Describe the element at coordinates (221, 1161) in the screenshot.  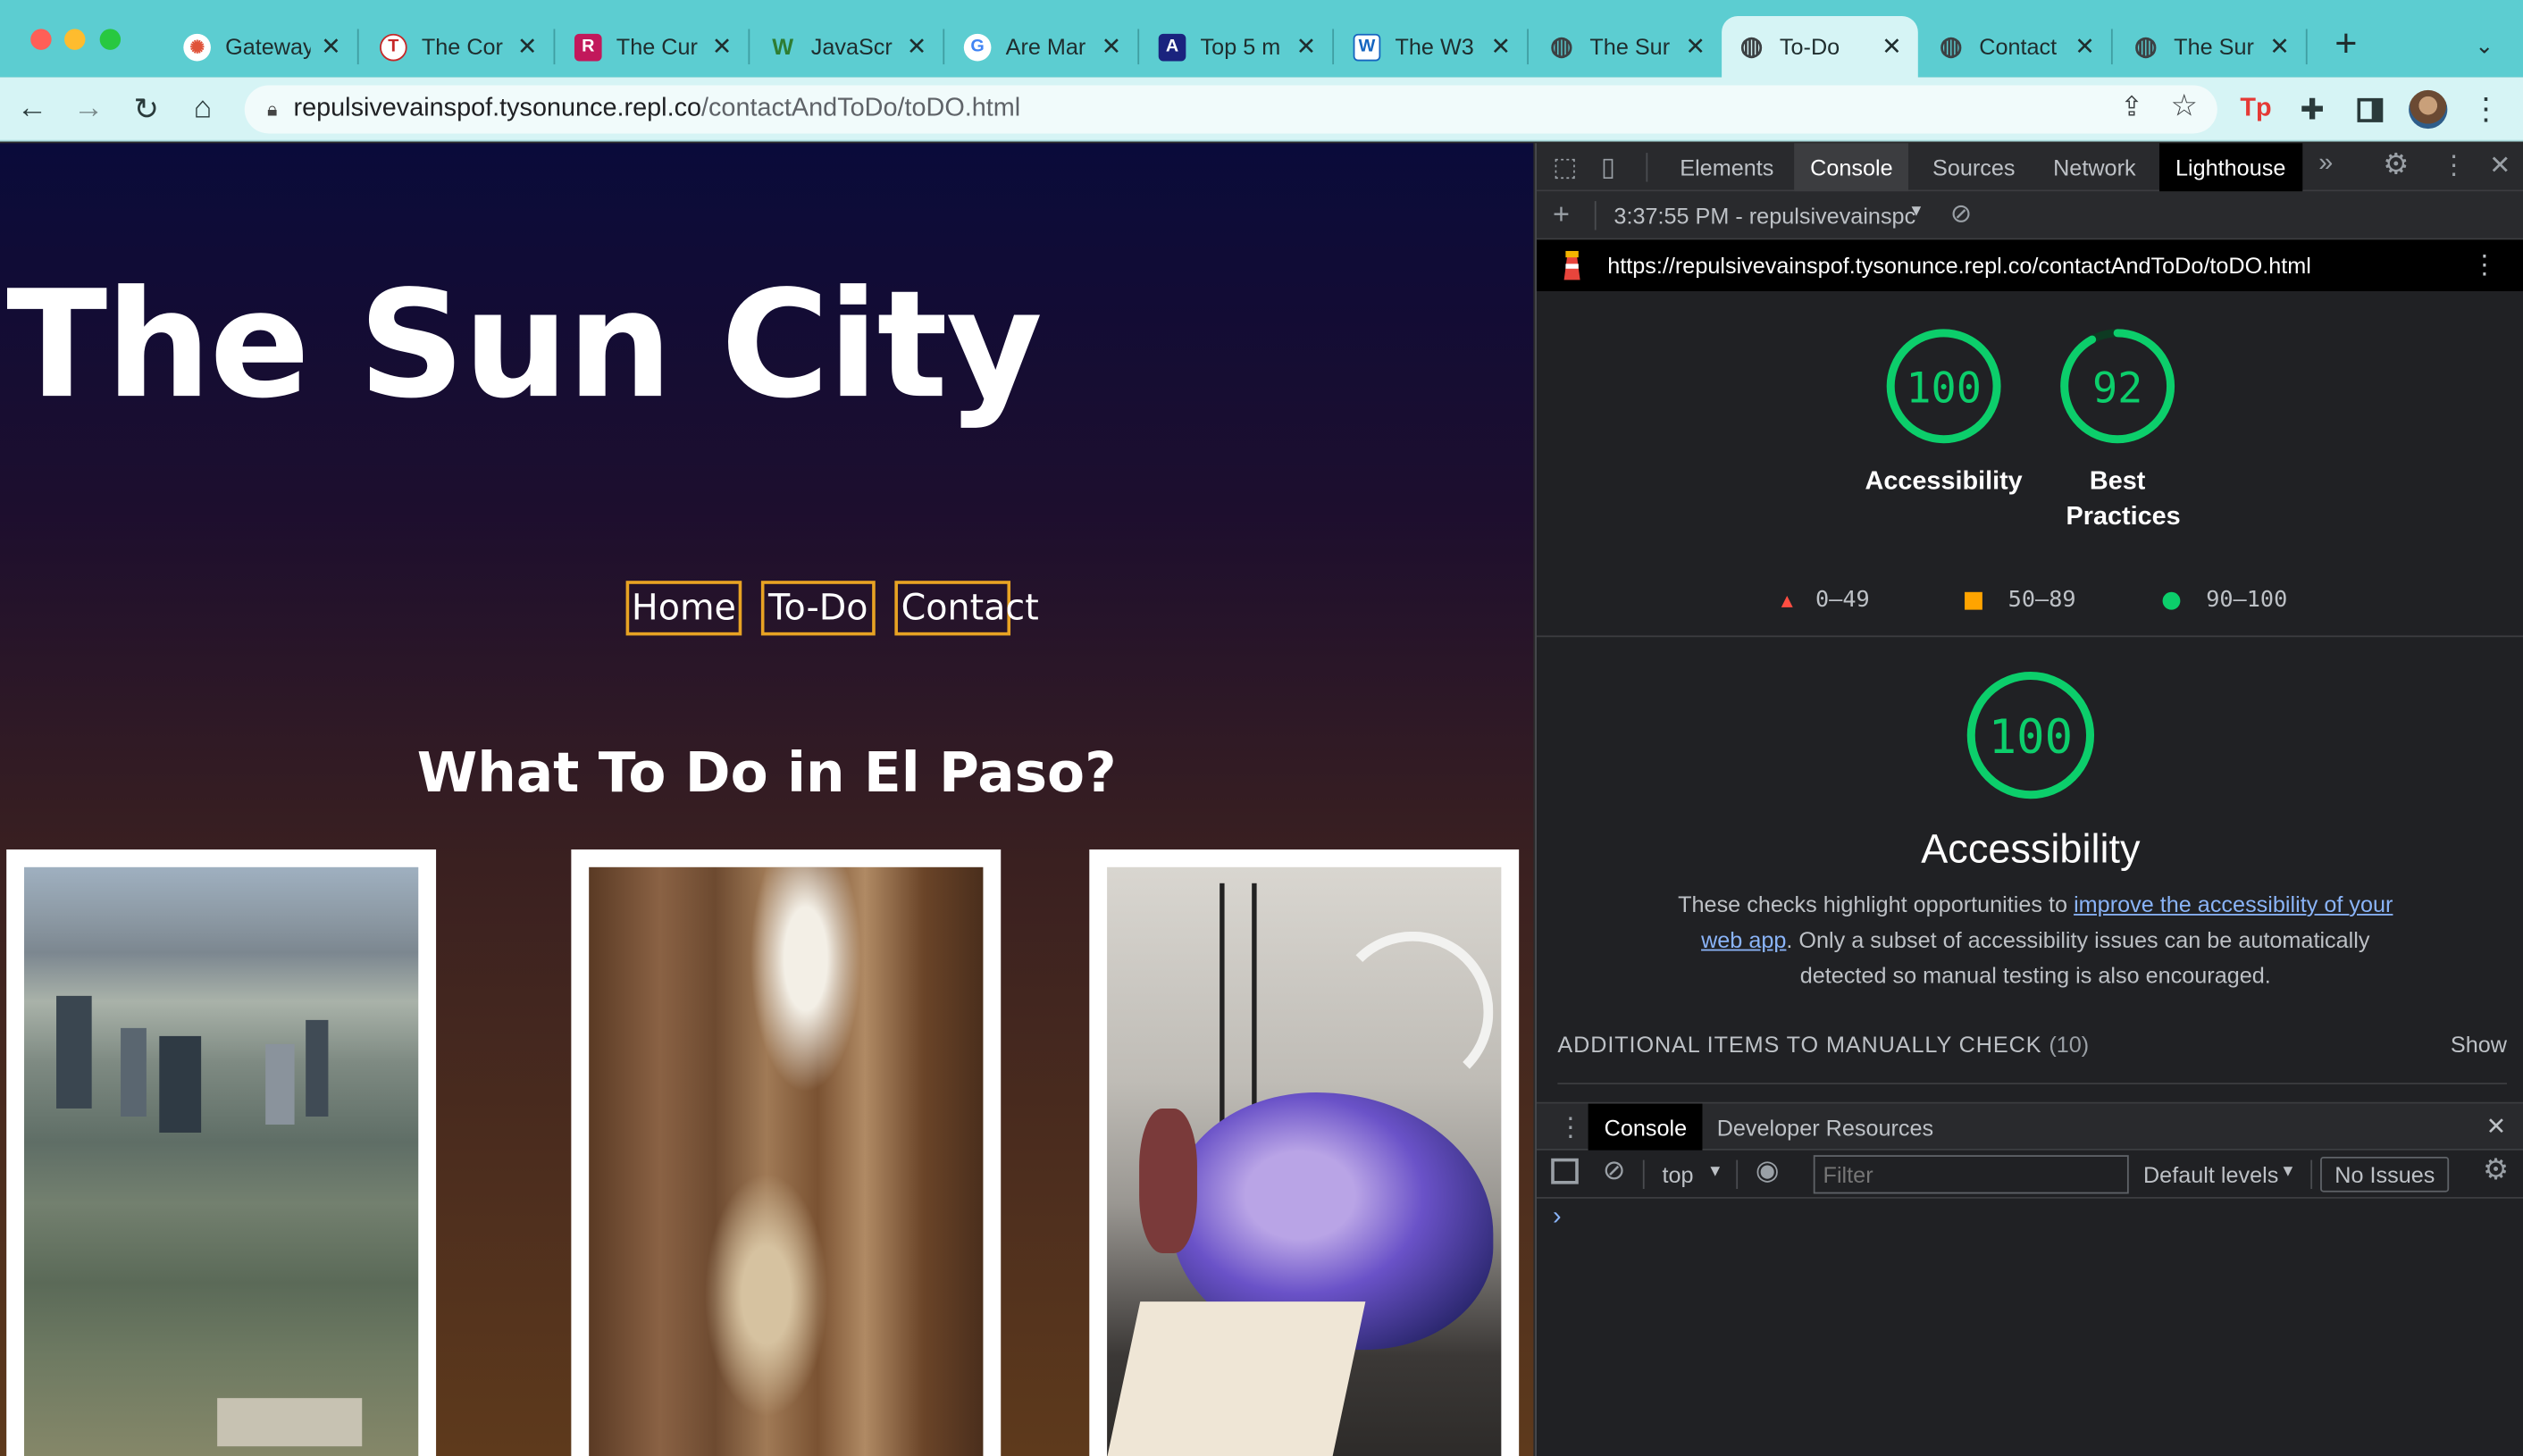
I see `city-skyline-image` at that location.